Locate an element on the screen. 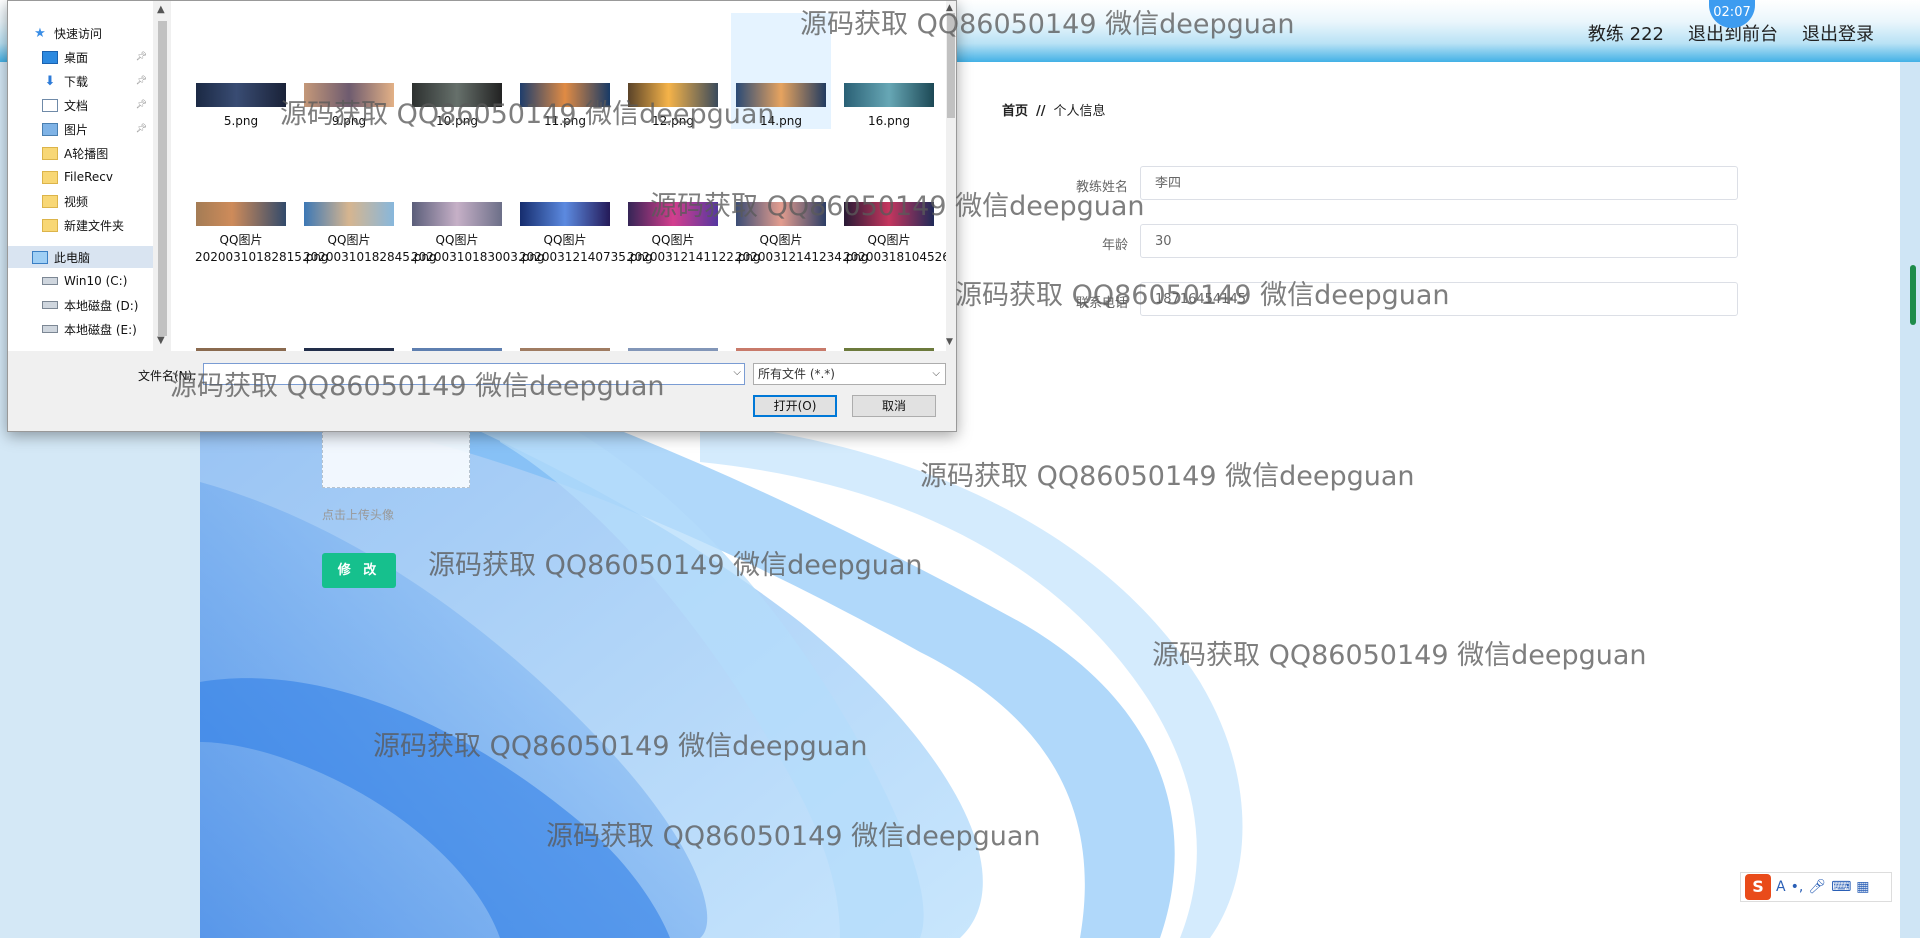 The image size is (1920, 938). nav-item: A轮播图 is located at coordinates (80, 153).